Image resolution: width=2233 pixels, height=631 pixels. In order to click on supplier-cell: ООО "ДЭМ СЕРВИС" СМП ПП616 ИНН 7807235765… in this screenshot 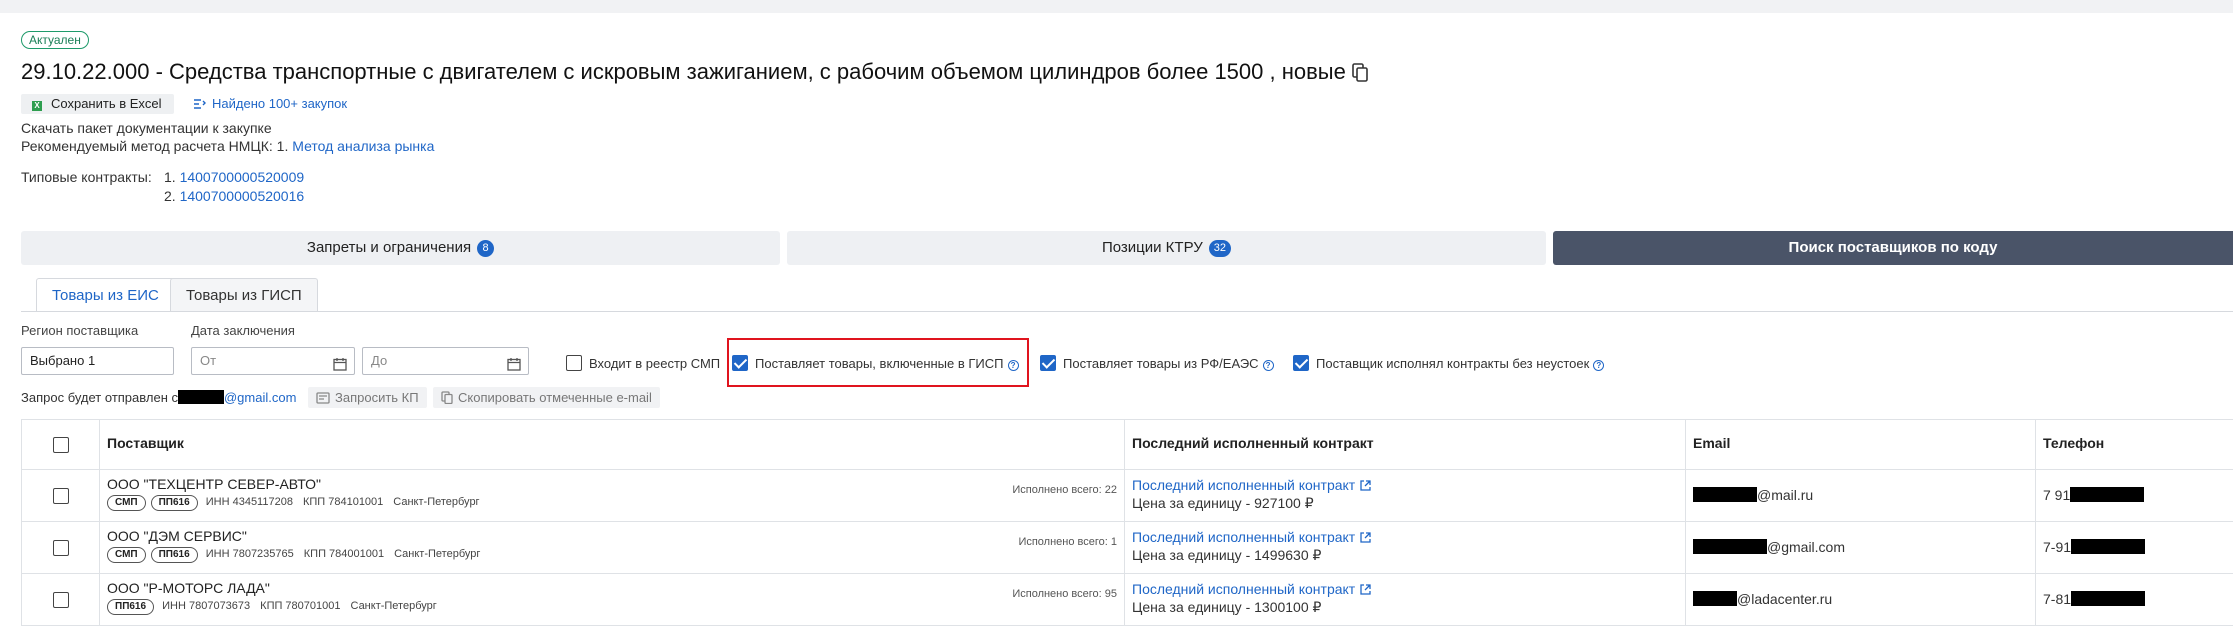, I will do `click(612, 547)`.